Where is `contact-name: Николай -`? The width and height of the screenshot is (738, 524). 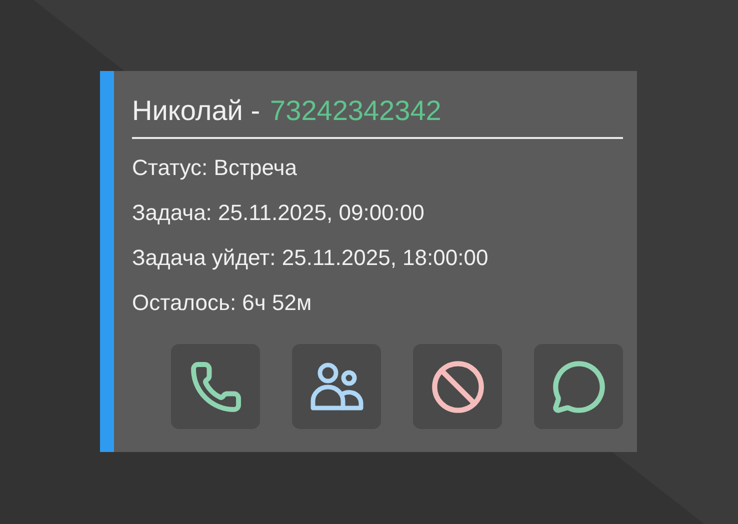 contact-name: Николай - is located at coordinates (196, 111).